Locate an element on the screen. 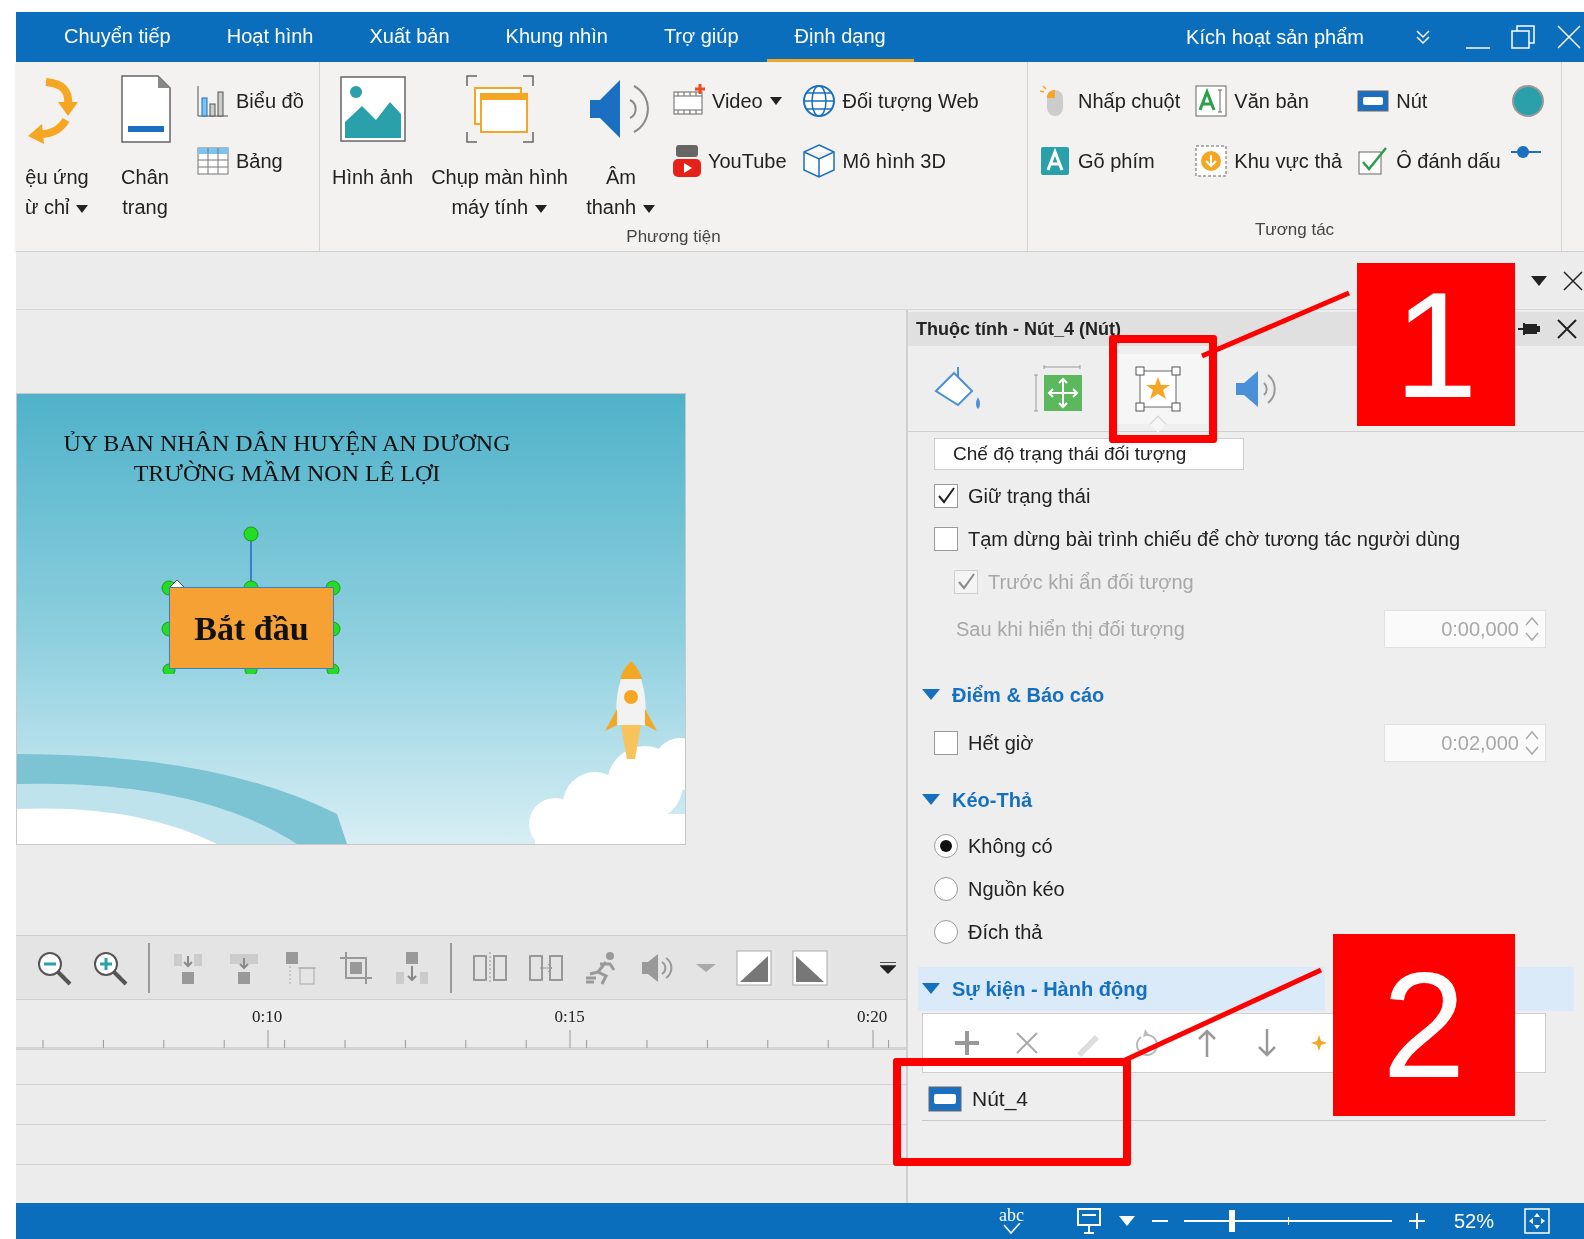  blocks-arrow-icon is located at coordinates (412, 967).